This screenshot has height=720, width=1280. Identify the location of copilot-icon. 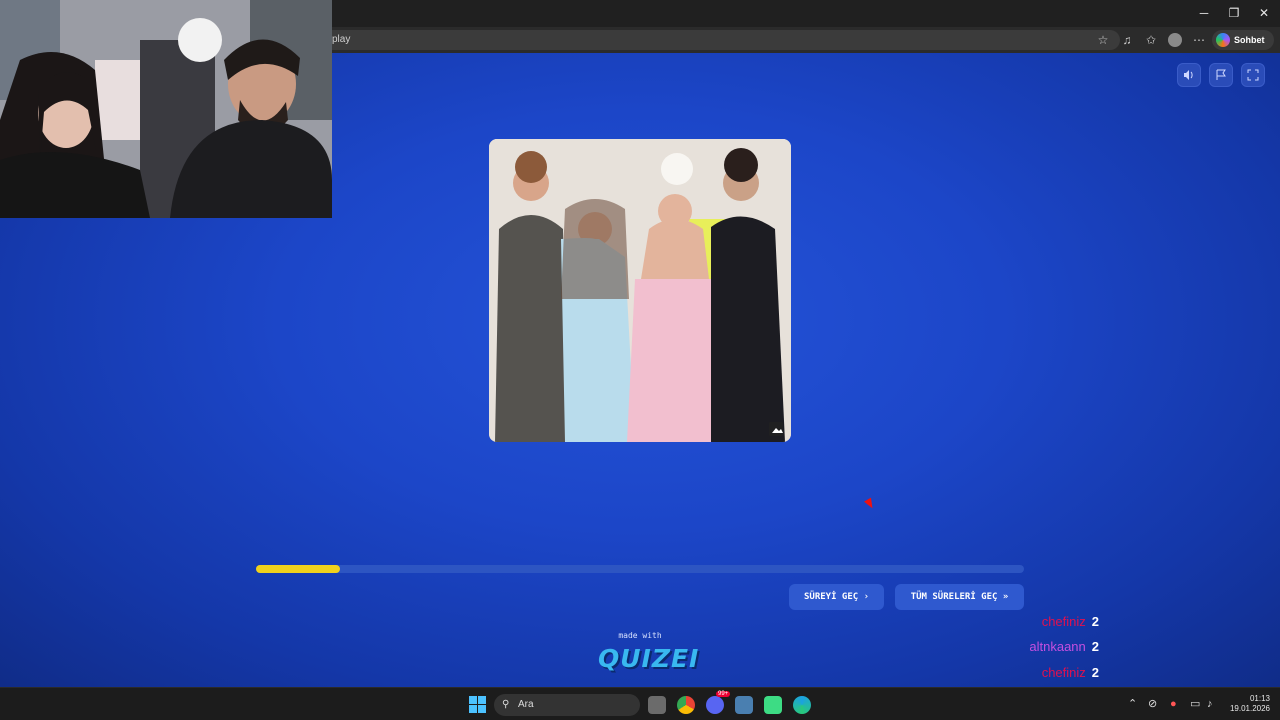
(1223, 40).